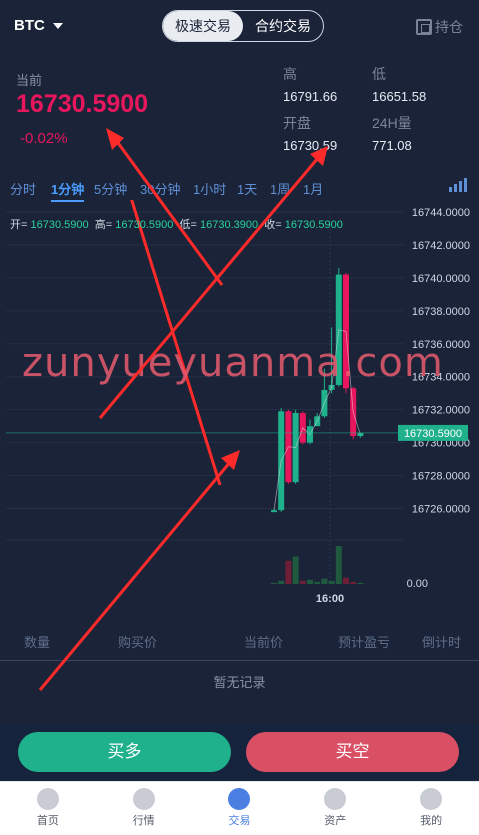  I want to click on bottom-tab-bar: 首页 行情 交易 资产 我的, so click(239, 808).